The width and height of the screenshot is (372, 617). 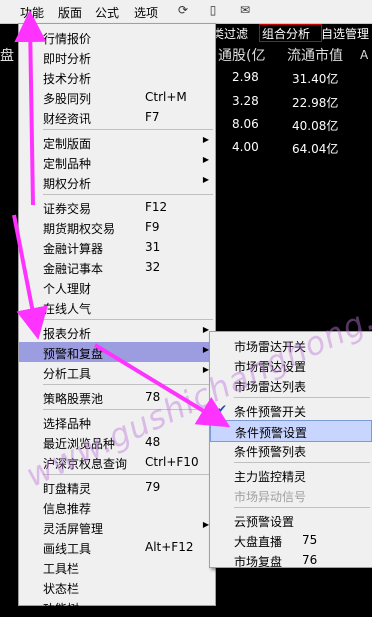 I want to click on arrow-to-alert-settings, so click(x=162, y=385).